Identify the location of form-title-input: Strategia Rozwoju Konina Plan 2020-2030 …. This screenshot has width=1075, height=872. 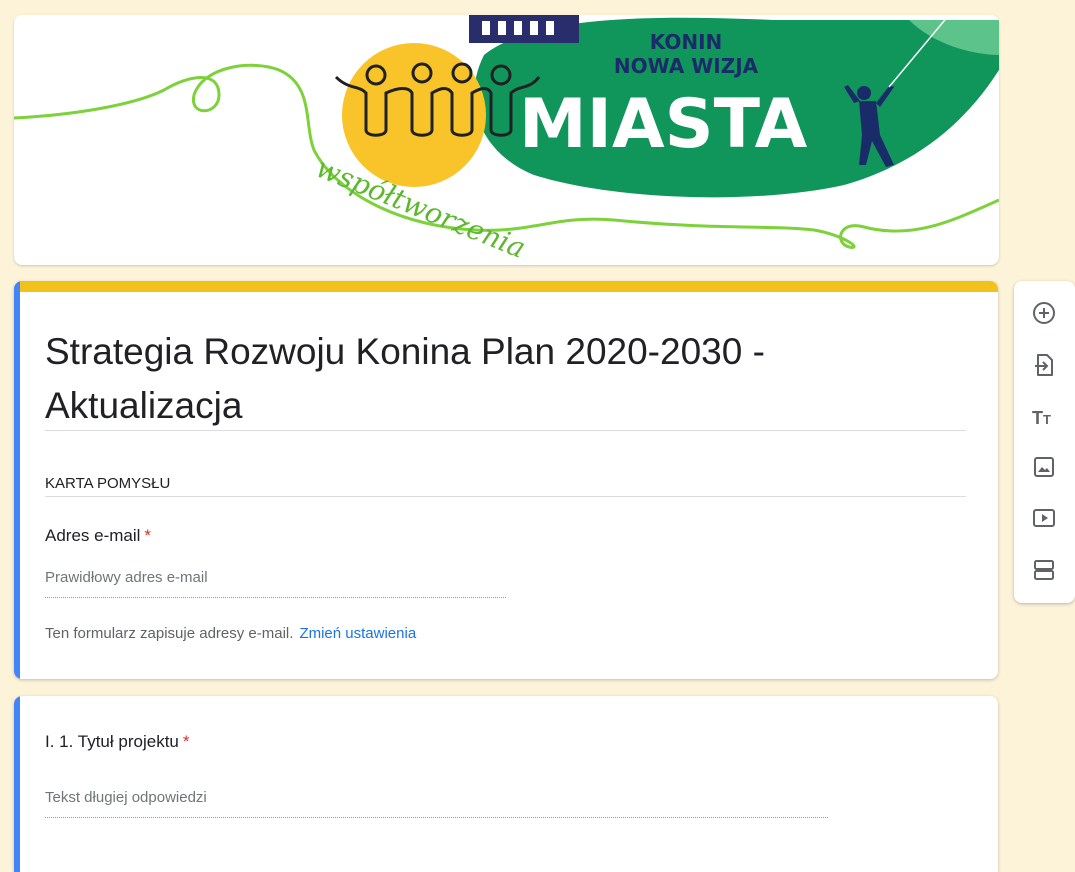
(495, 379).